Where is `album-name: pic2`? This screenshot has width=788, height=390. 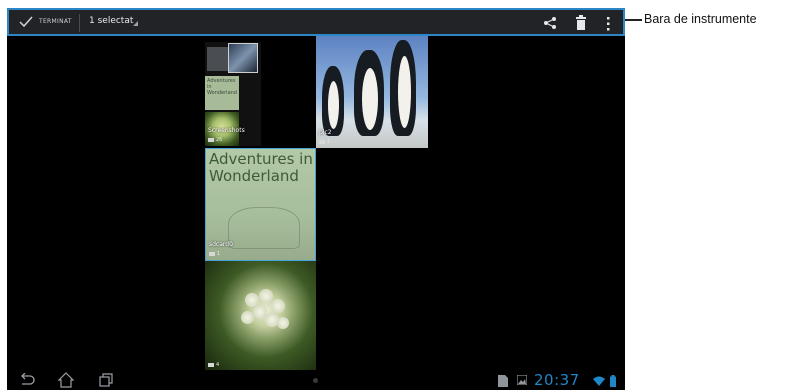
album-name: pic2 is located at coordinates (325, 132).